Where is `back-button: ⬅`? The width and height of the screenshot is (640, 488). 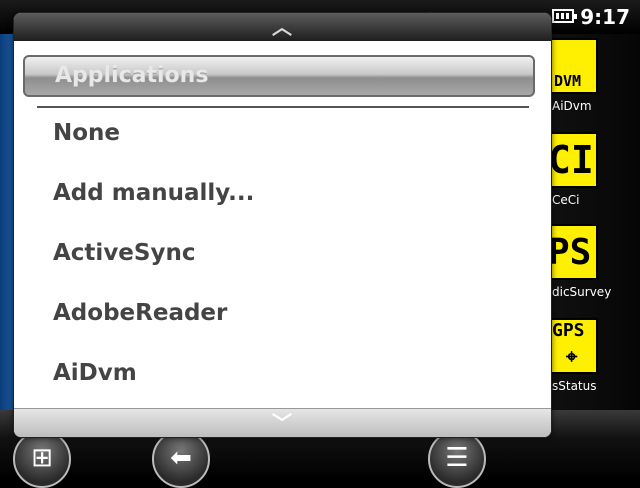
back-button: ⬅ is located at coordinates (181, 459).